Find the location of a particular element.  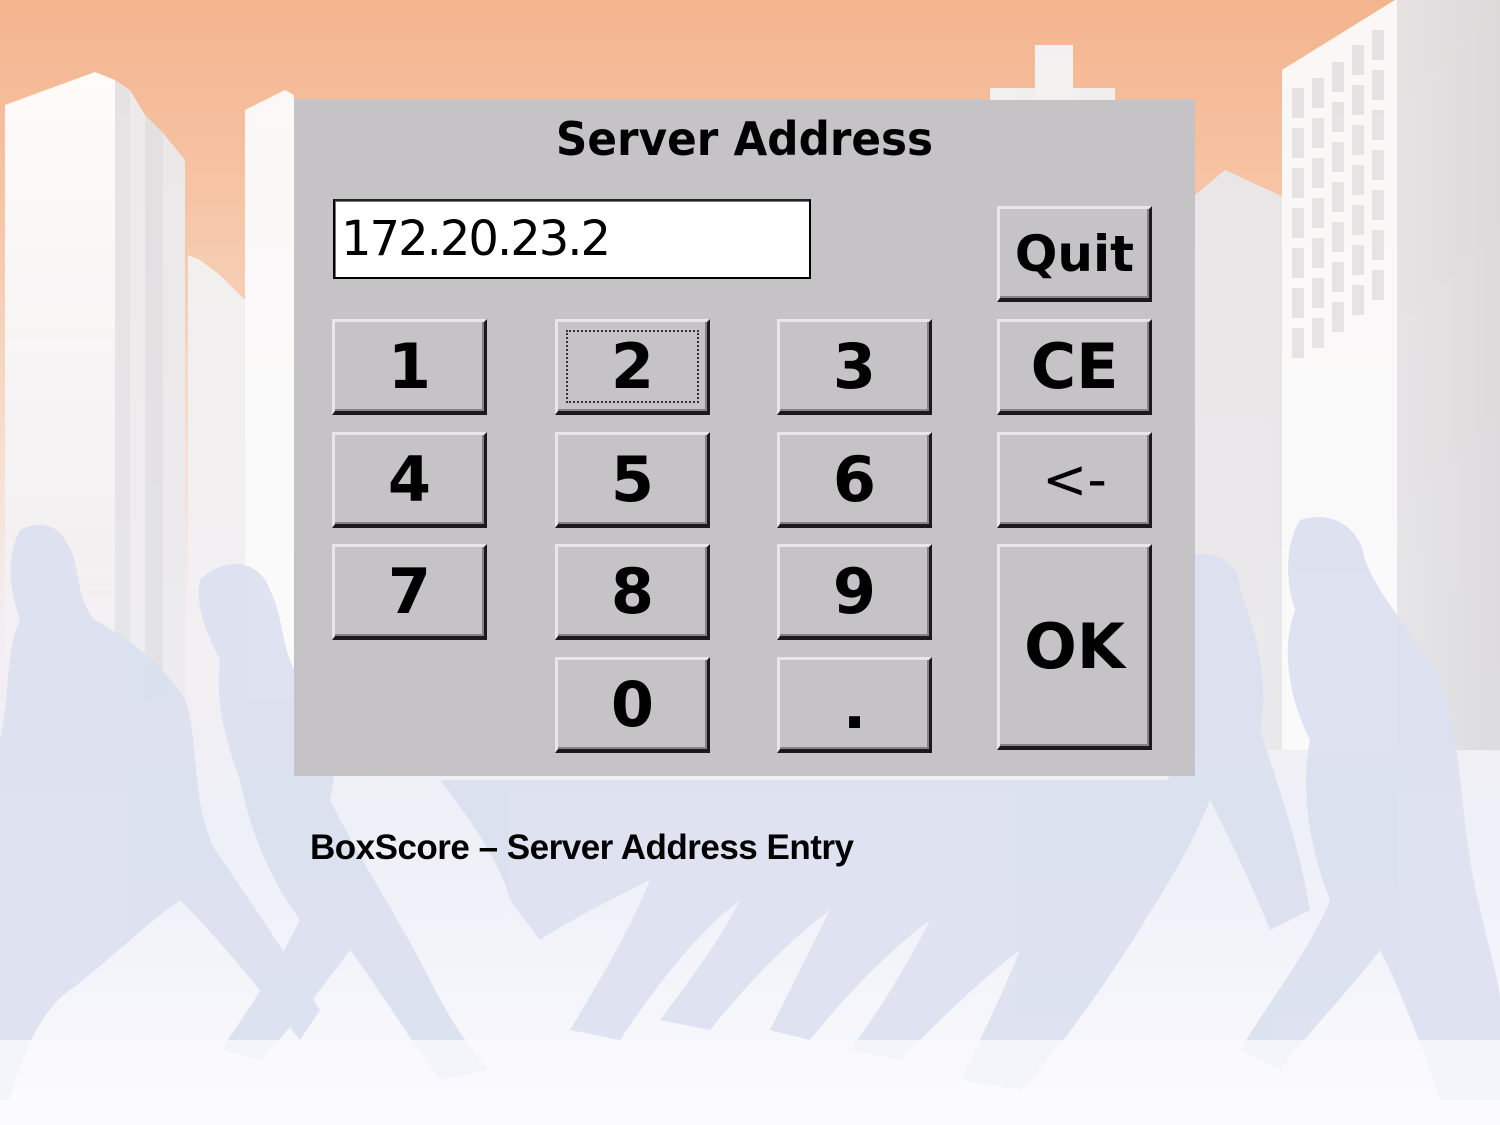

key-4-button: 4 is located at coordinates (409, 480).